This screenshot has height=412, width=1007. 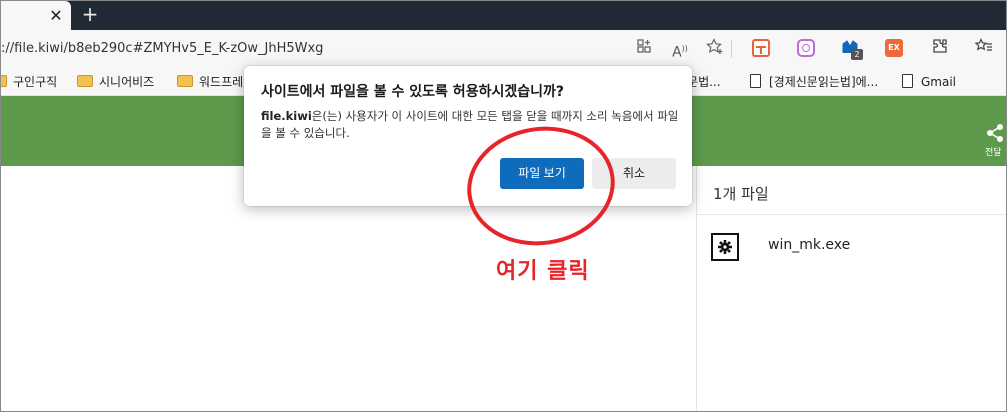 What do you see at coordinates (929, 82) in the screenshot?
I see `bookmark-item: Gmail` at bounding box center [929, 82].